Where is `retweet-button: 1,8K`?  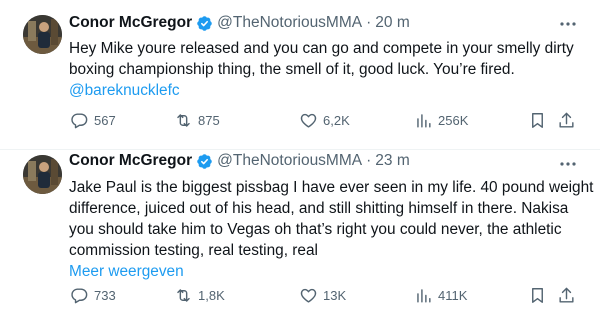
retweet-button: 1,8K is located at coordinates (199, 295).